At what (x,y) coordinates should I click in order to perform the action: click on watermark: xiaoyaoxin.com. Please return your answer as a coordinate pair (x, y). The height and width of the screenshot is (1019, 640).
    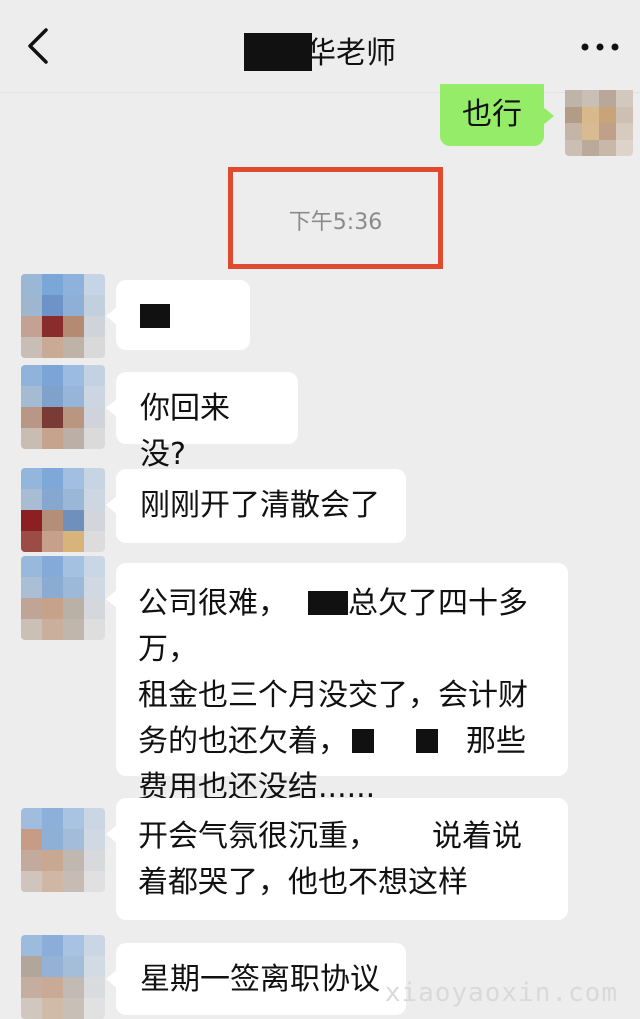
    Looking at the image, I should click on (501, 993).